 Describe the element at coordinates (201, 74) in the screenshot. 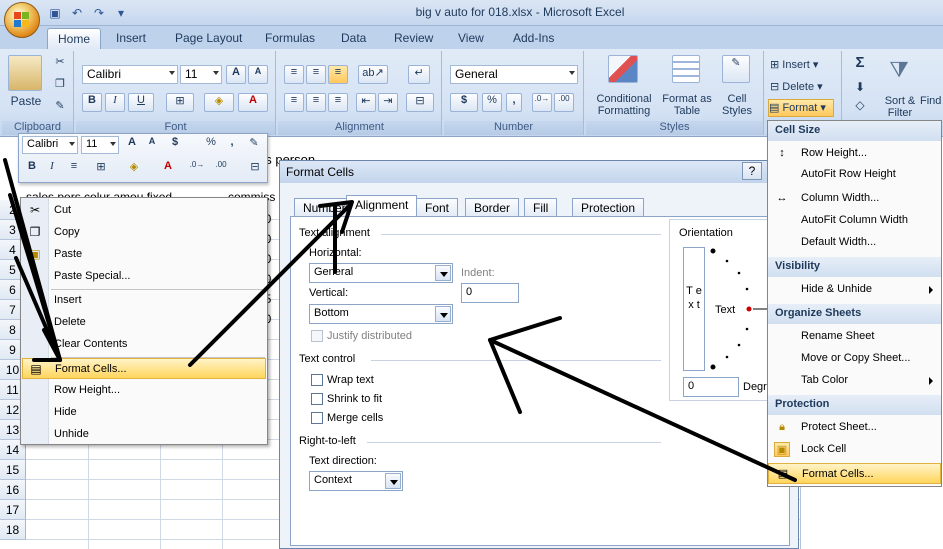

I see `font-size-combo: 11` at that location.